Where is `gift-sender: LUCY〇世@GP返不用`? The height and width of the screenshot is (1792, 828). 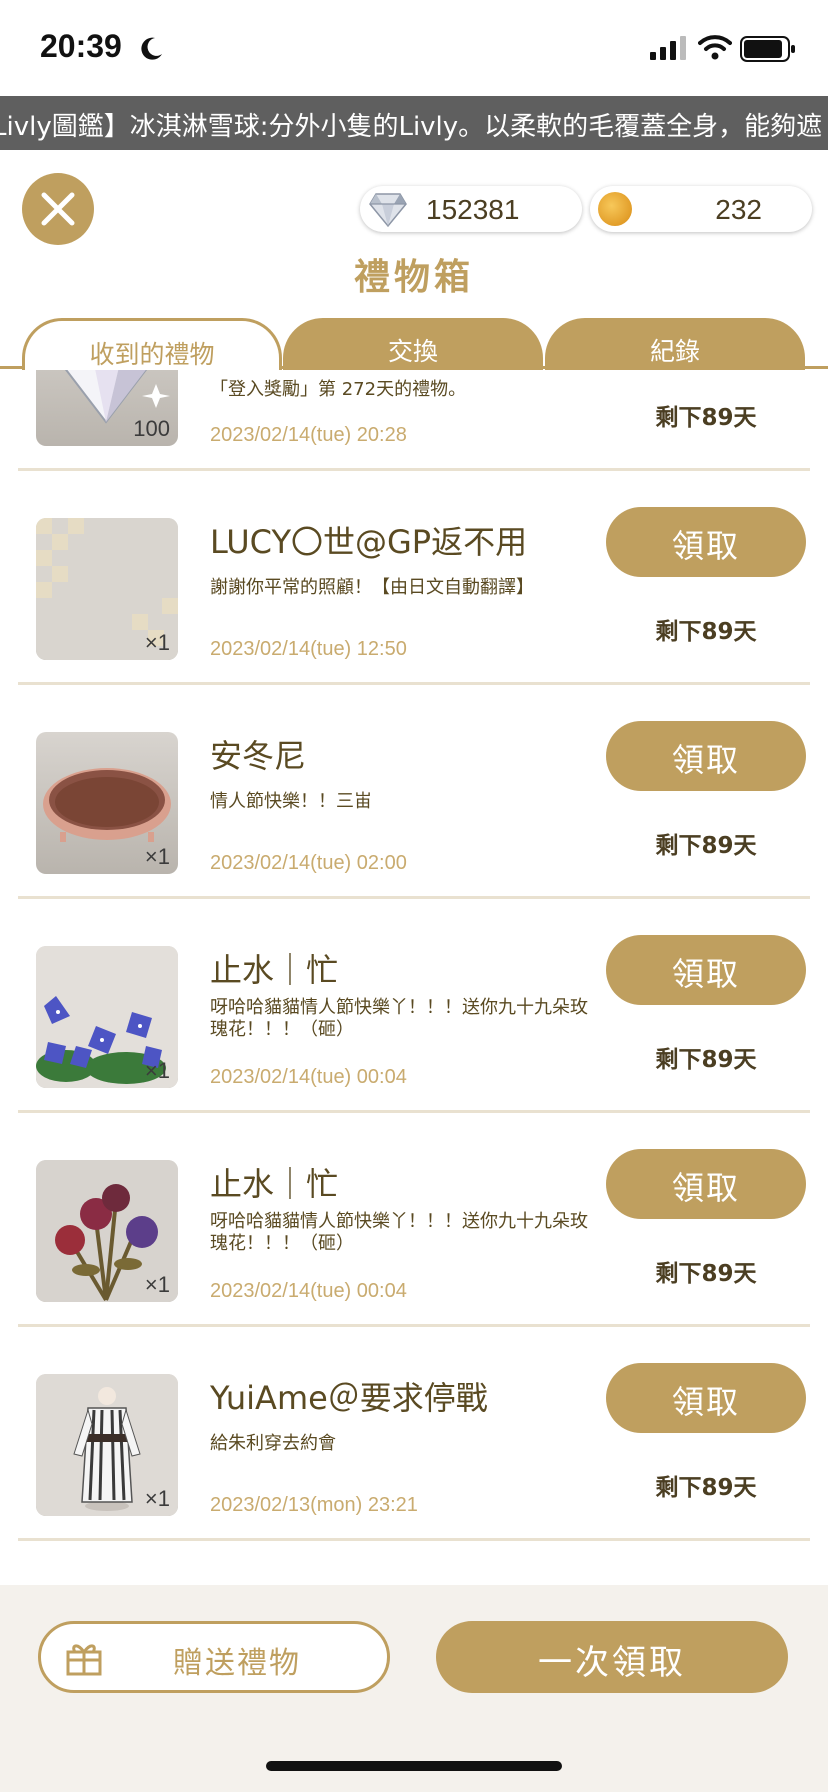
gift-sender: LUCY〇世@GP返不用 is located at coordinates (369, 542).